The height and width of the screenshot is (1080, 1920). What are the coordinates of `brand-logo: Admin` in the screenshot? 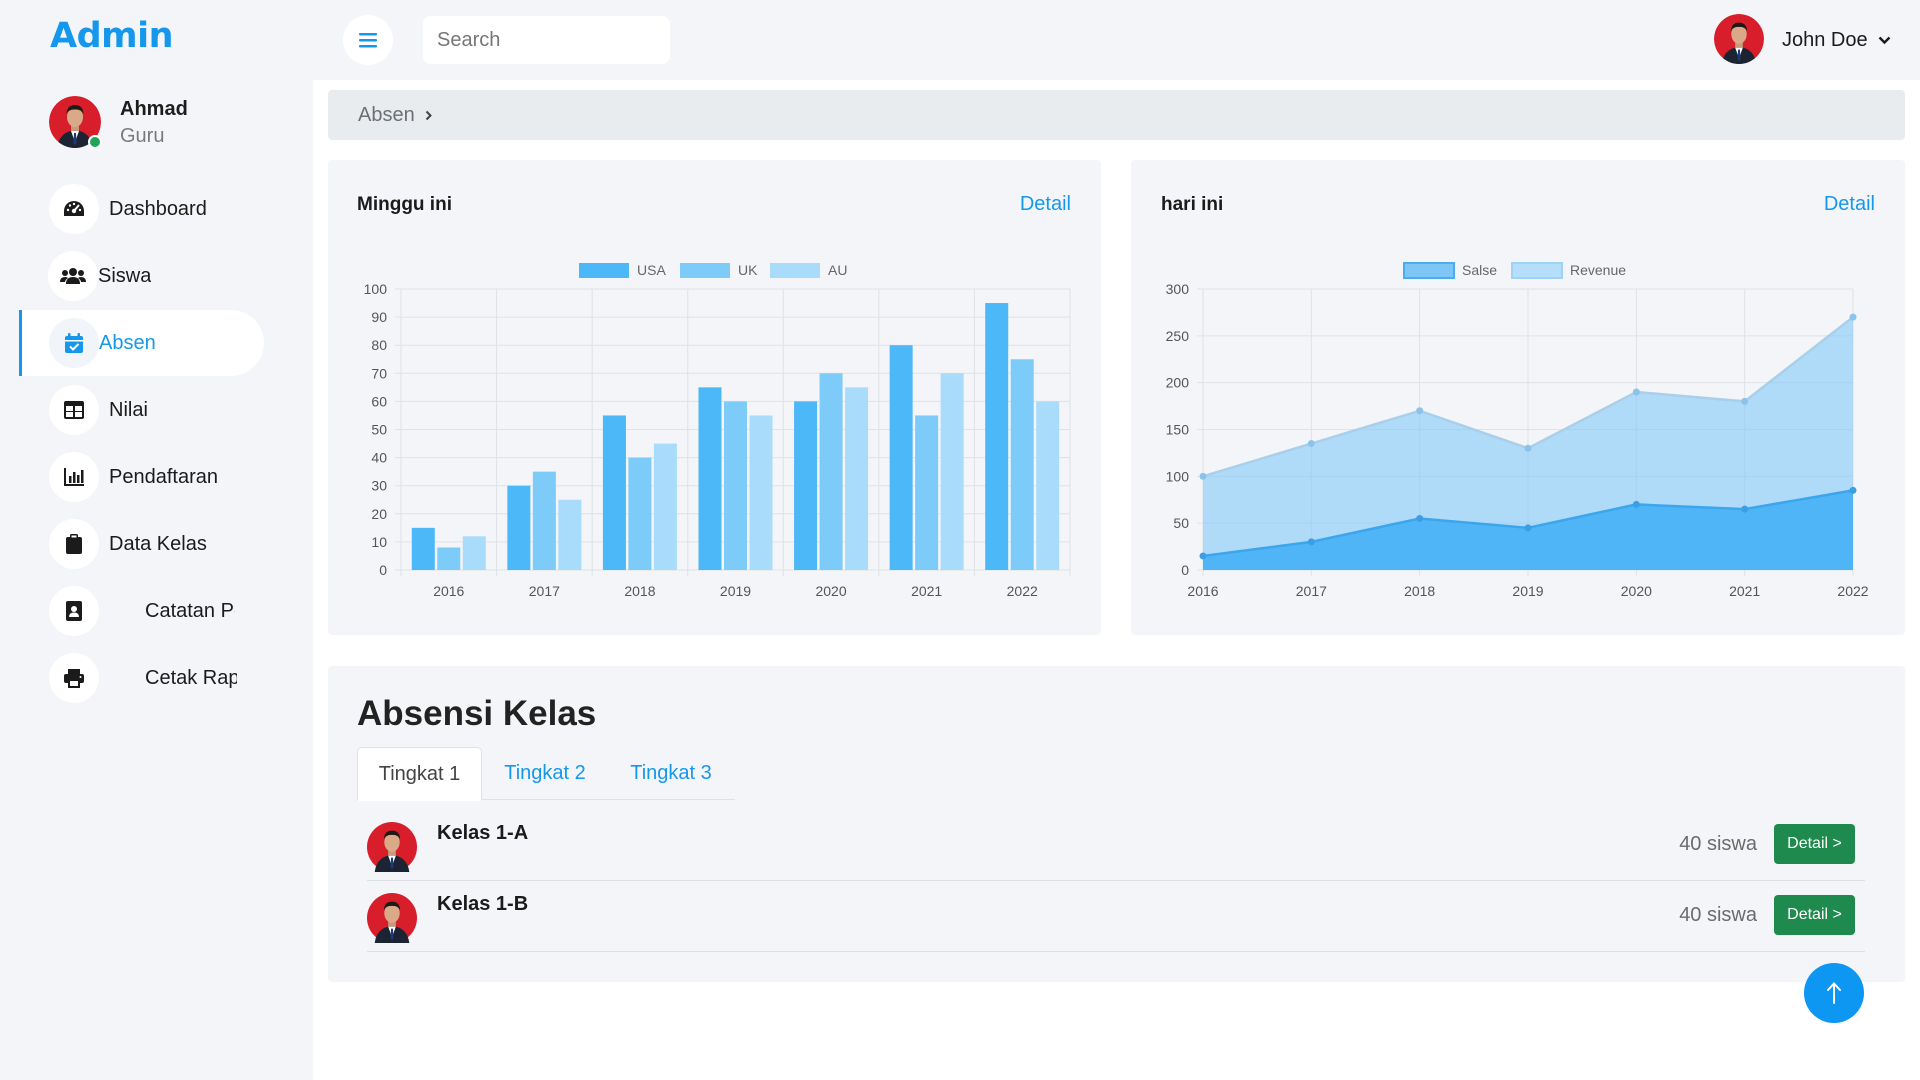 It's located at (112, 36).